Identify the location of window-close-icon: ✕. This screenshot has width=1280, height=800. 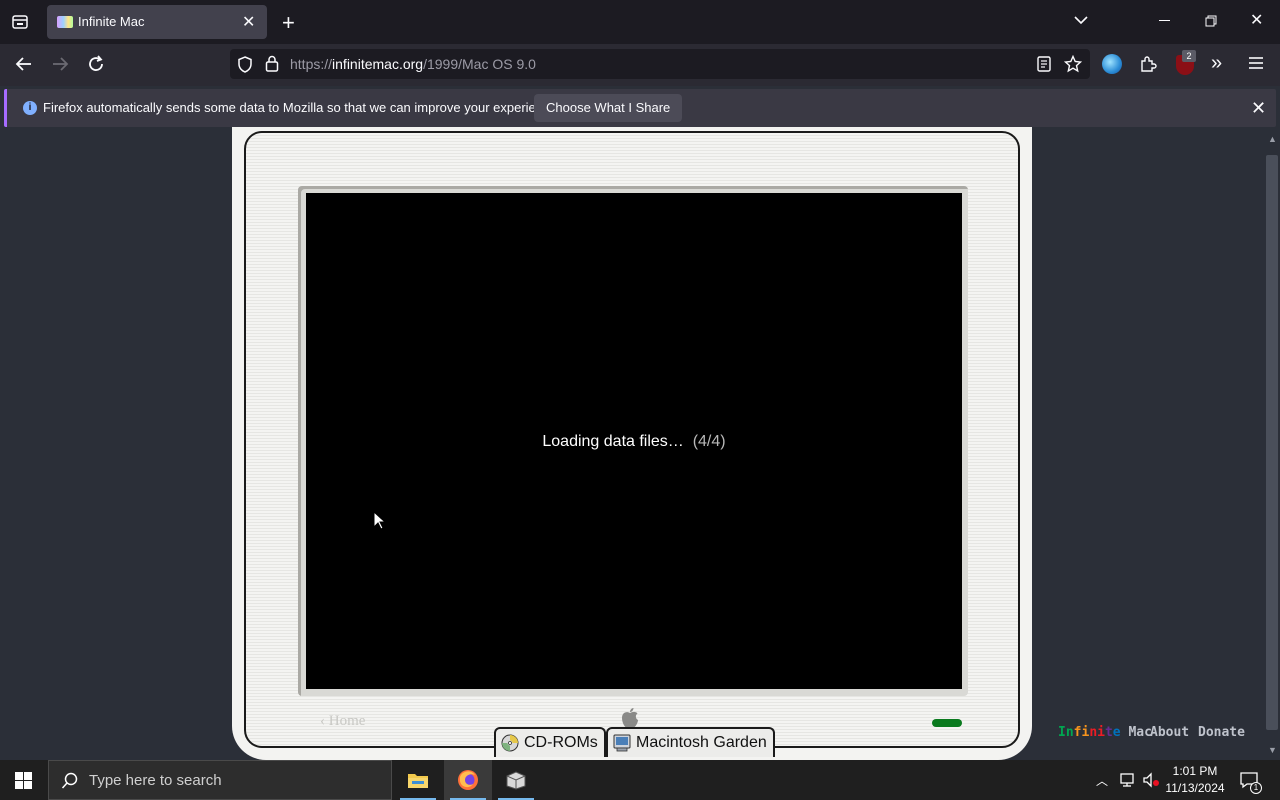
(1256, 21).